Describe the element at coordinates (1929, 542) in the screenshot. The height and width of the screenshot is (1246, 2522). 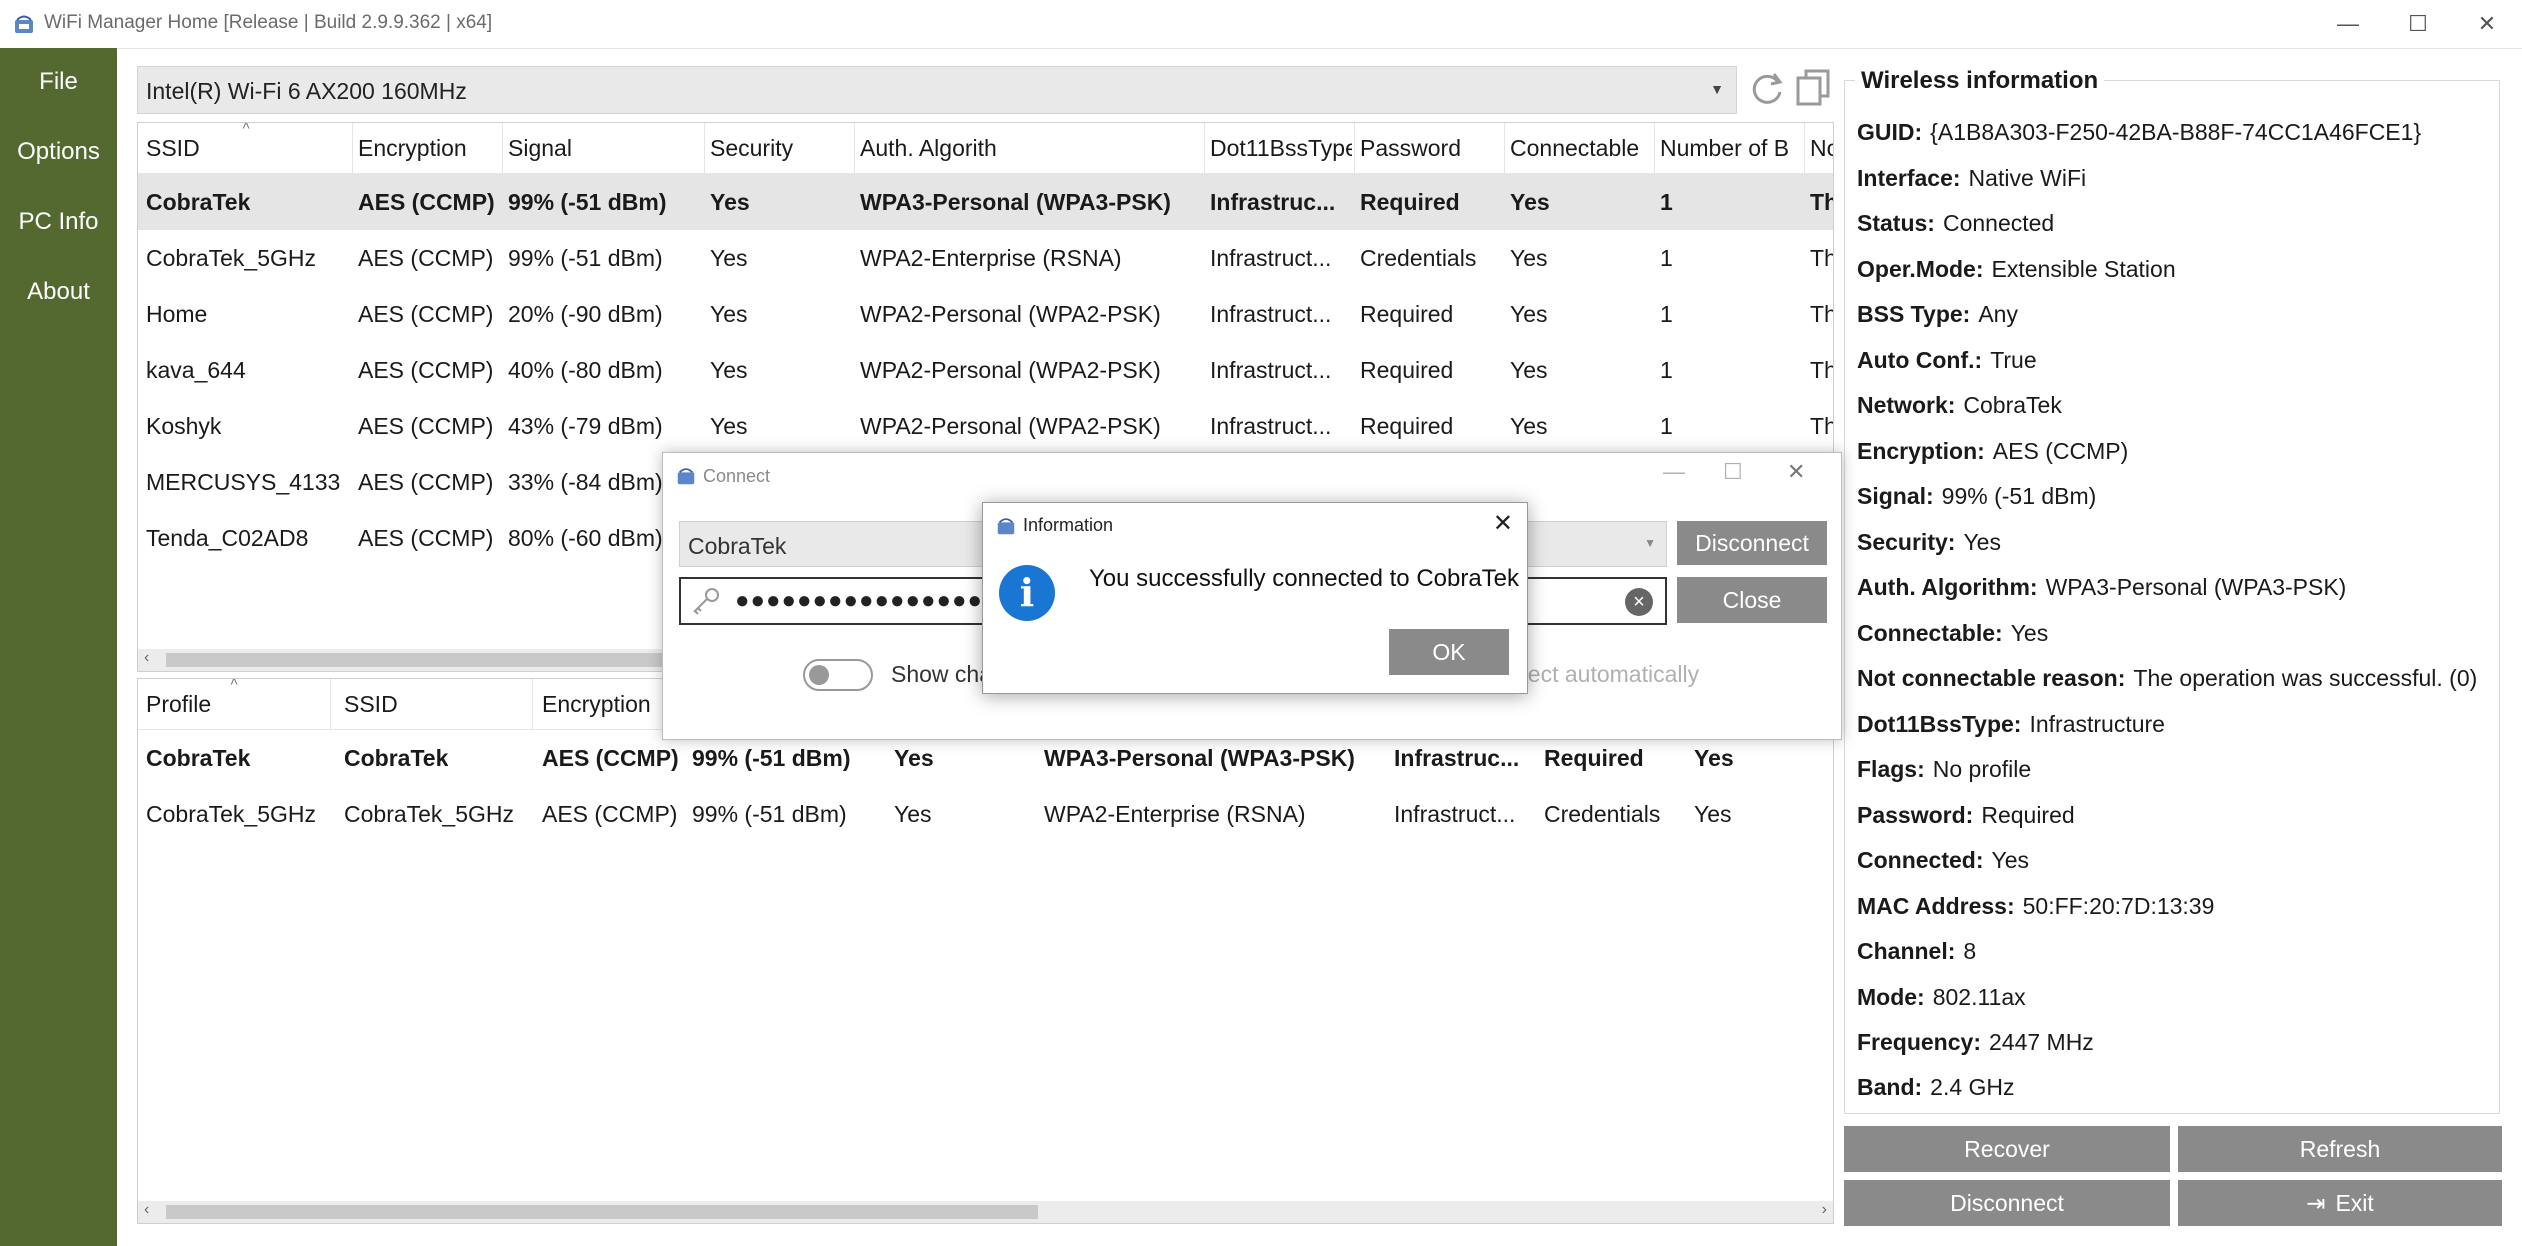
I see `info-security: Security: Yes` at that location.